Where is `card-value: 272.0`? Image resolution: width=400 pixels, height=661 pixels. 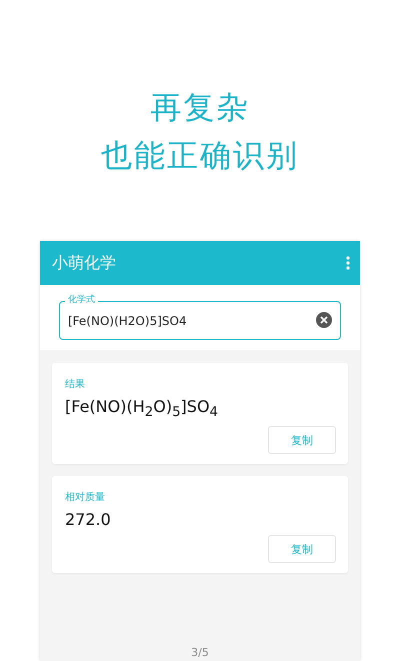
card-value: 272.0 is located at coordinates (88, 520).